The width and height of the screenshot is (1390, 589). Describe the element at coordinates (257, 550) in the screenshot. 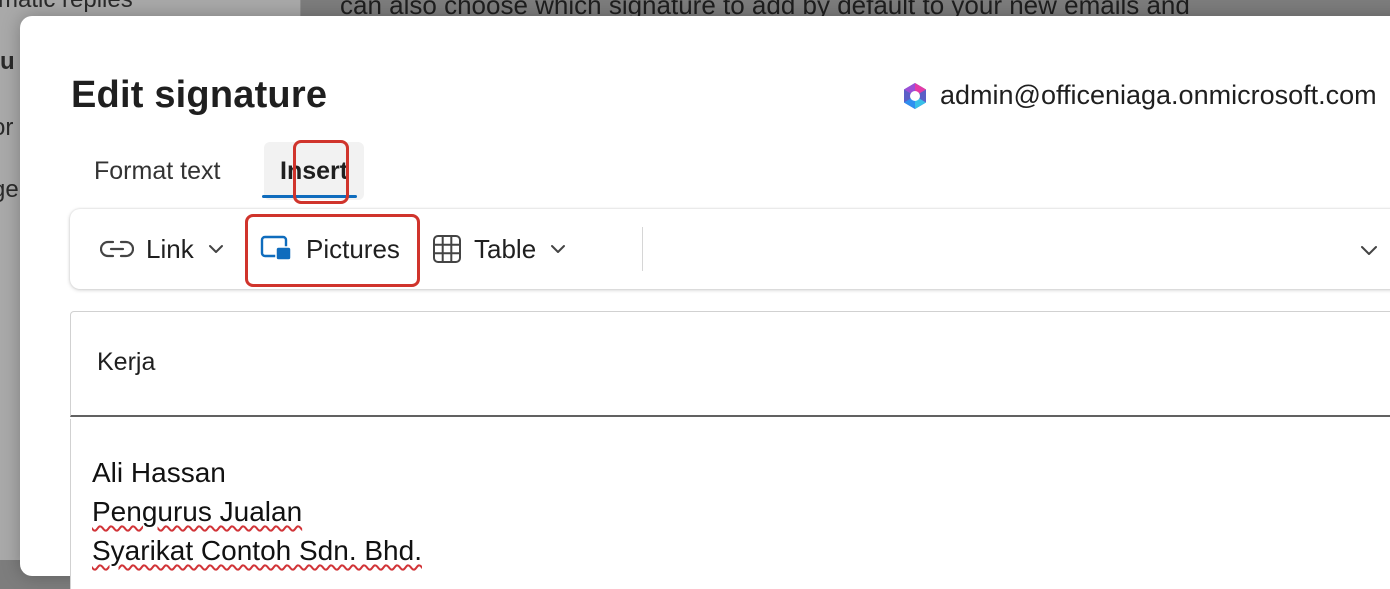

I see `signature-line: Syarikat Contoh Sdn. Bhd.` at that location.